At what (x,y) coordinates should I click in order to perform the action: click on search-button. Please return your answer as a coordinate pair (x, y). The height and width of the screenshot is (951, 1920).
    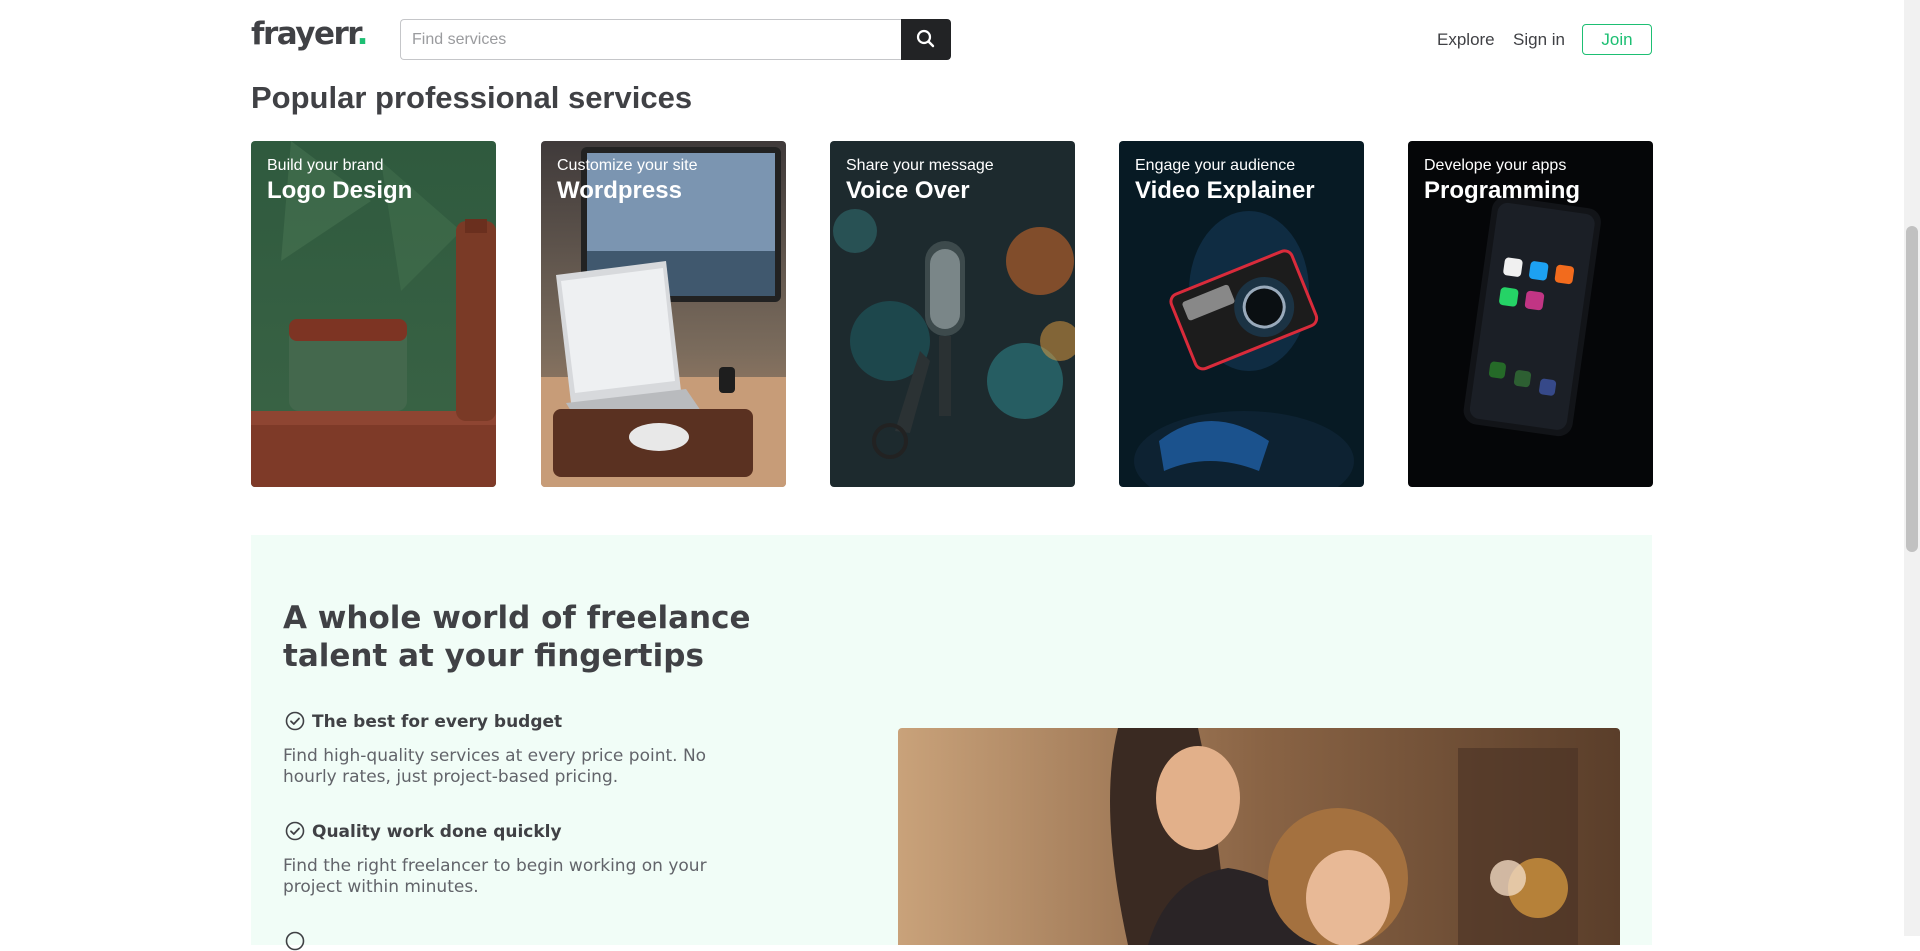
    Looking at the image, I should click on (926, 39).